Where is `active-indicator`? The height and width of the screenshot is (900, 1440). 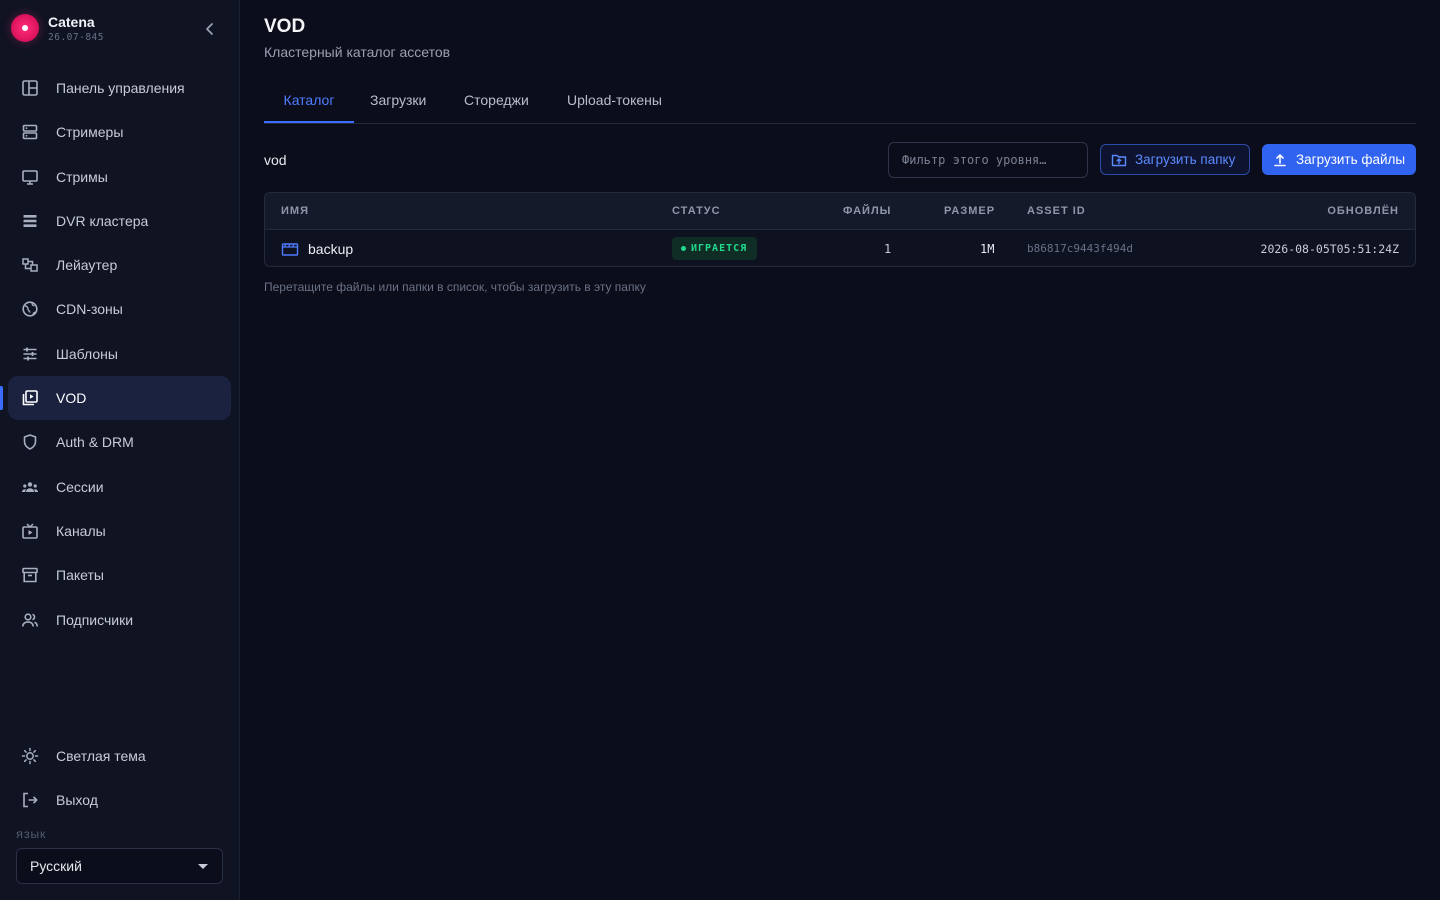 active-indicator is located at coordinates (1, 398).